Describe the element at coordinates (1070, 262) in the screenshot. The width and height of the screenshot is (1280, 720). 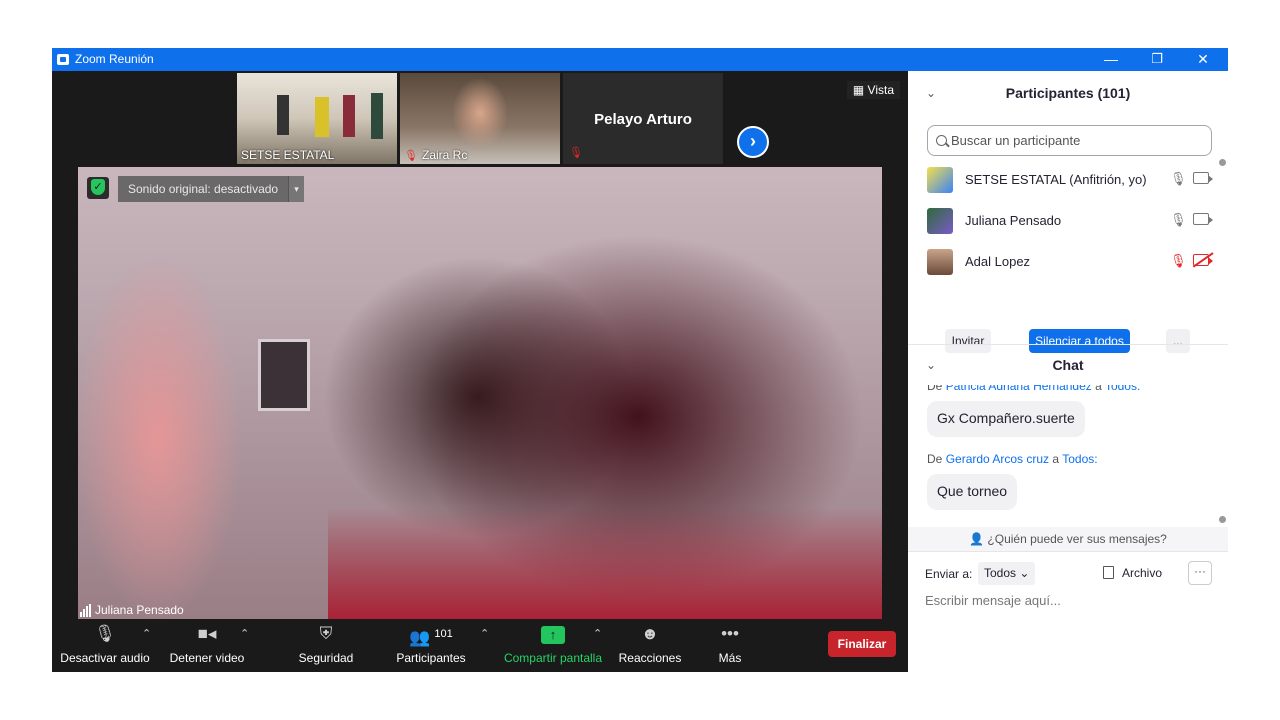
I see `participant-row: Adal Lopez 🎙` at that location.